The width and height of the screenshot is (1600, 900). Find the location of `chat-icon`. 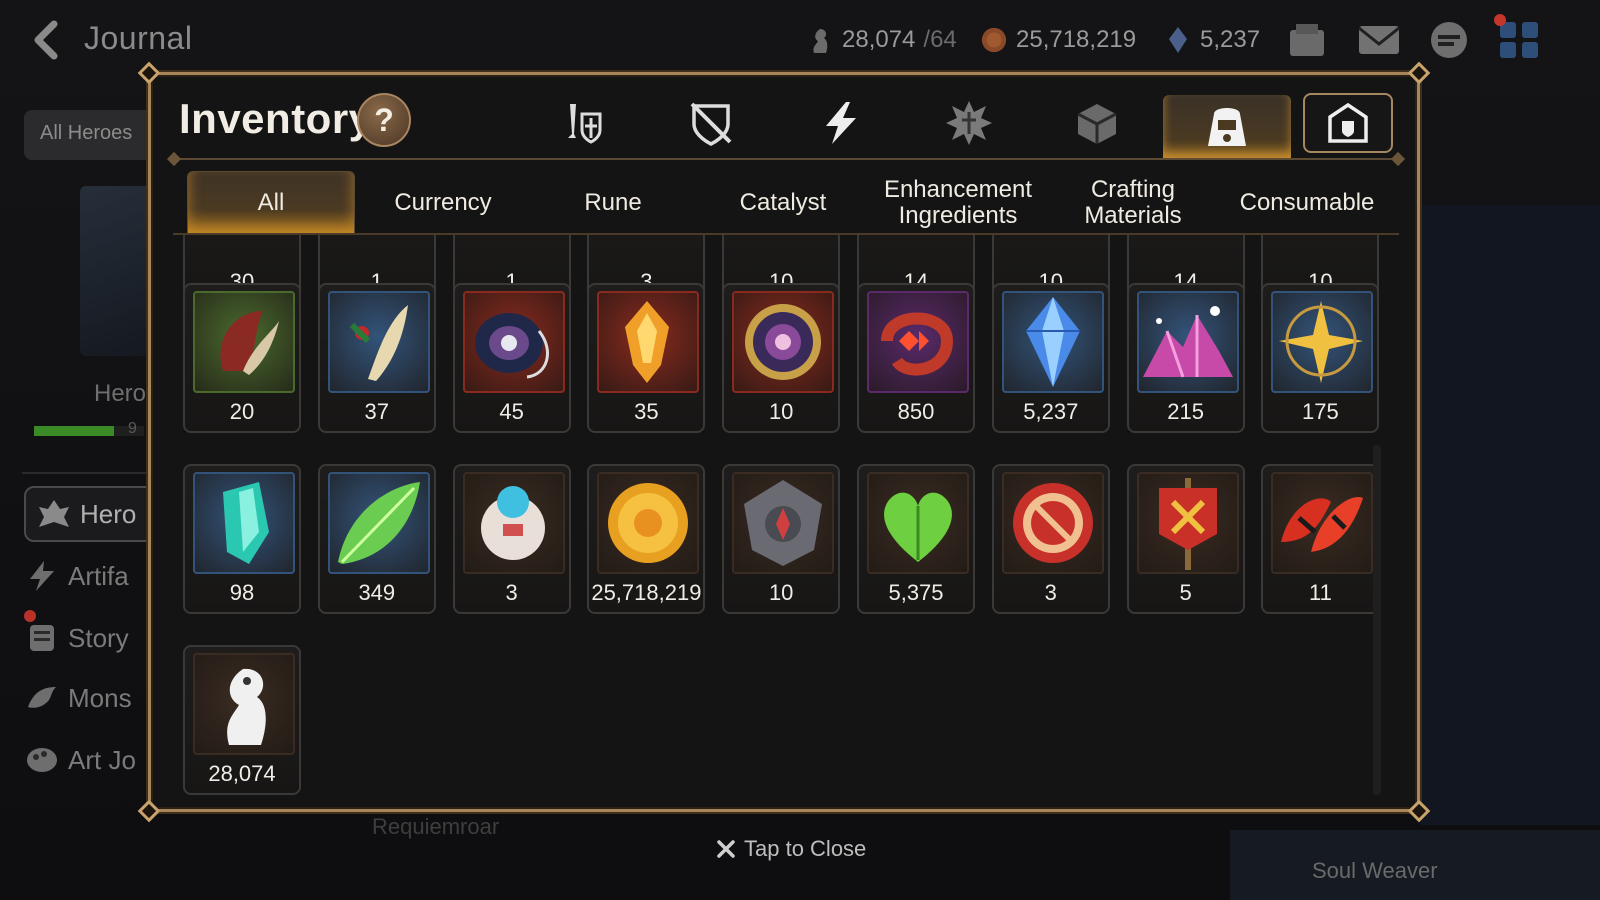

chat-icon is located at coordinates (1449, 40).